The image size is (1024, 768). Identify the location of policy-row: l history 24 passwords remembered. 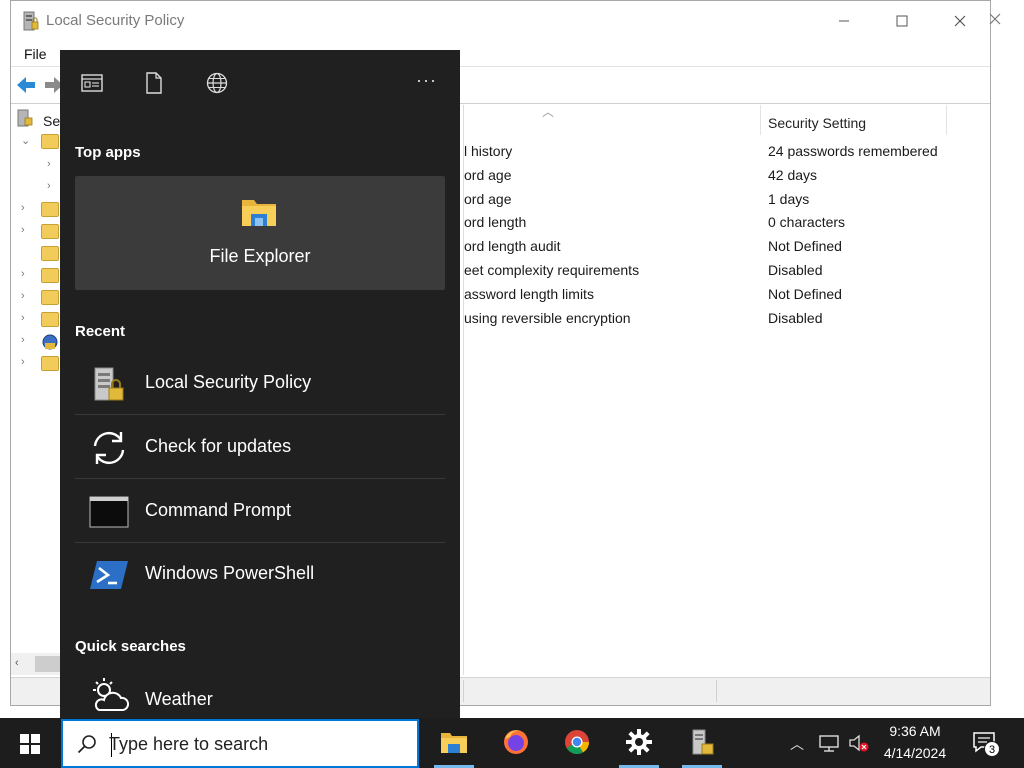
(727, 151).